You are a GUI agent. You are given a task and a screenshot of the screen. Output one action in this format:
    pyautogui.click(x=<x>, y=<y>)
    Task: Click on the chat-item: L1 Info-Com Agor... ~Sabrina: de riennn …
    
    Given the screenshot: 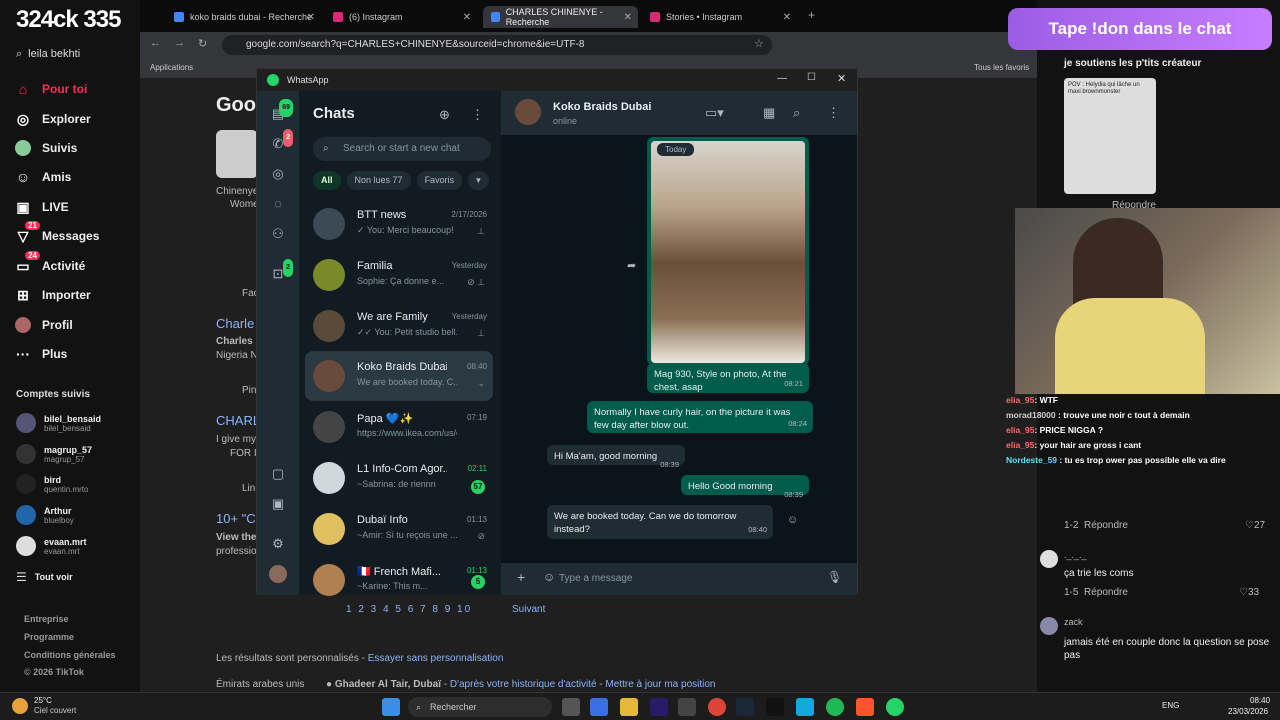 What is the action you would take?
    pyautogui.click(x=399, y=478)
    